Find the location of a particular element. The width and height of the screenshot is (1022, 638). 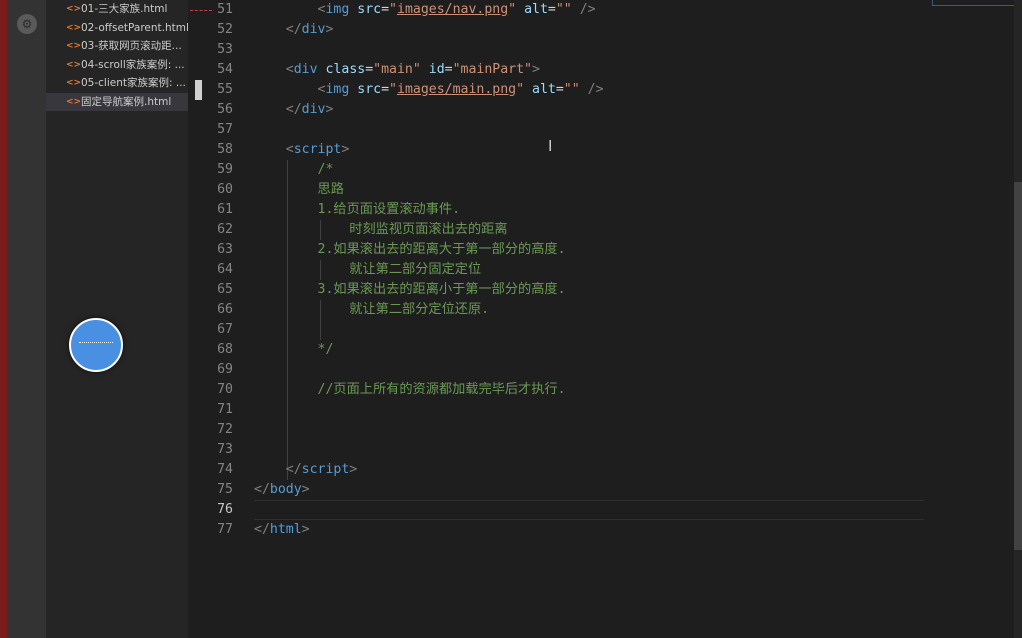

floating-assistant-icon is located at coordinates (96, 345).